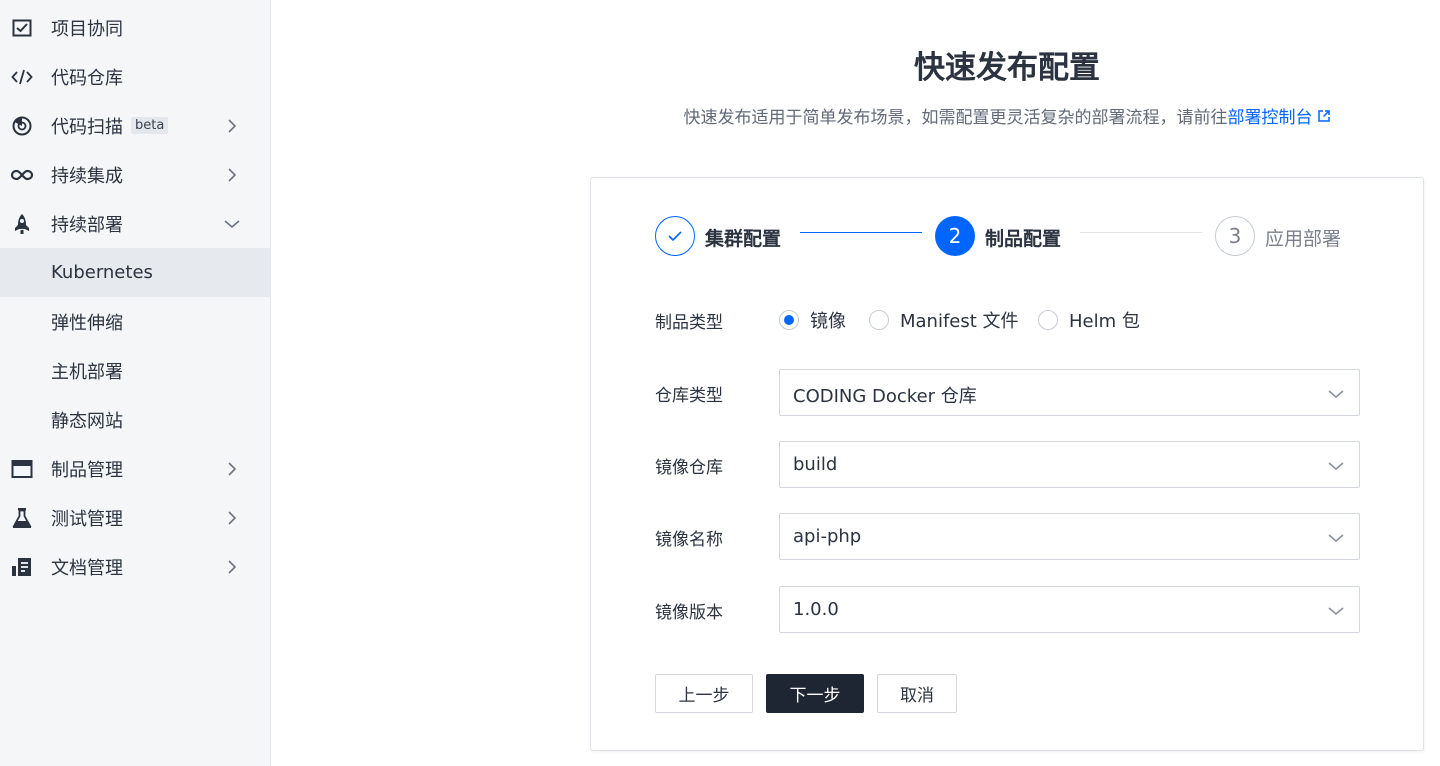  Describe the element at coordinates (689, 468) in the screenshot. I see `image-repo-label: 镜像仓库` at that location.